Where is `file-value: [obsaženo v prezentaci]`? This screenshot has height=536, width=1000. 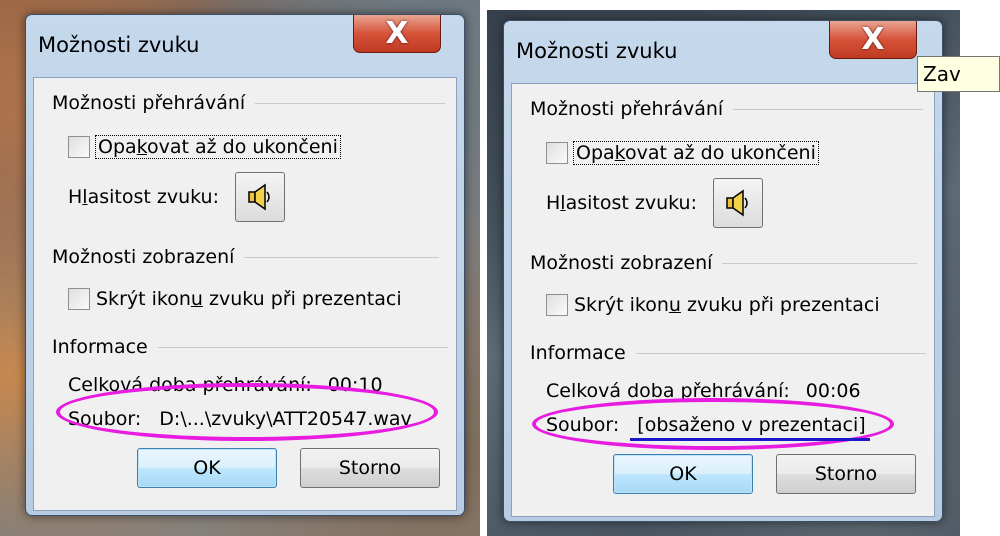
file-value: [obsaženo v prezentaci] is located at coordinates (751, 425).